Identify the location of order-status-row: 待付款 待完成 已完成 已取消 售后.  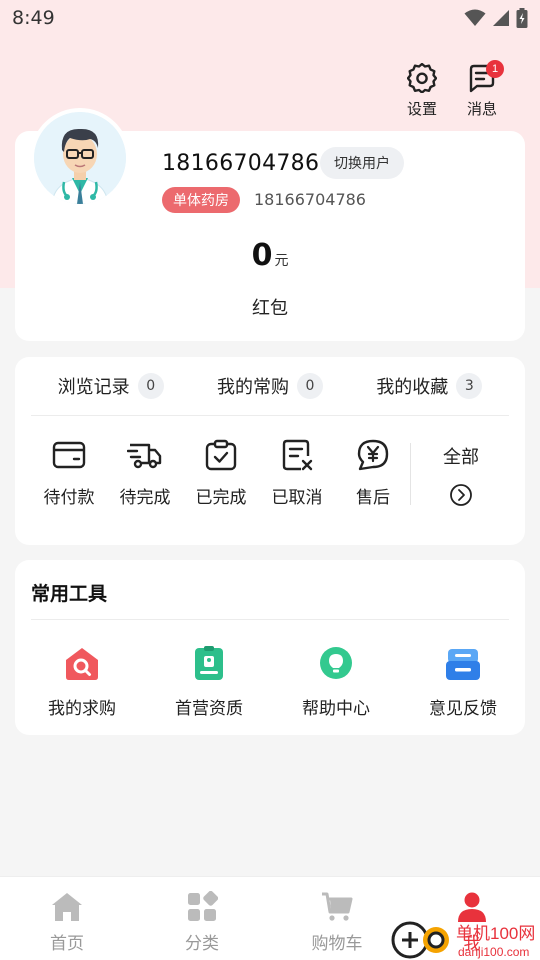
(221, 472).